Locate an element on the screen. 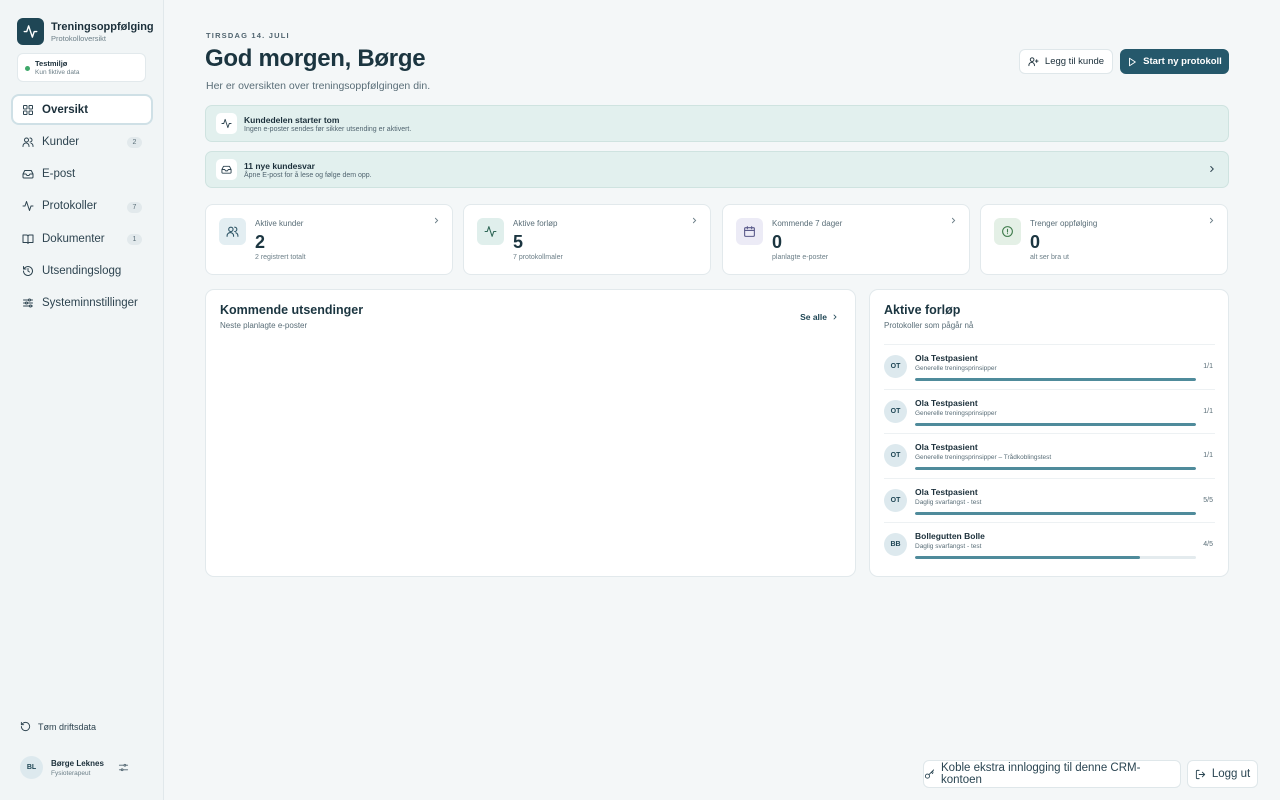 Image resolution: width=1280 pixels, height=800 pixels. app-subtitle: Protokolloversikt is located at coordinates (79, 38).